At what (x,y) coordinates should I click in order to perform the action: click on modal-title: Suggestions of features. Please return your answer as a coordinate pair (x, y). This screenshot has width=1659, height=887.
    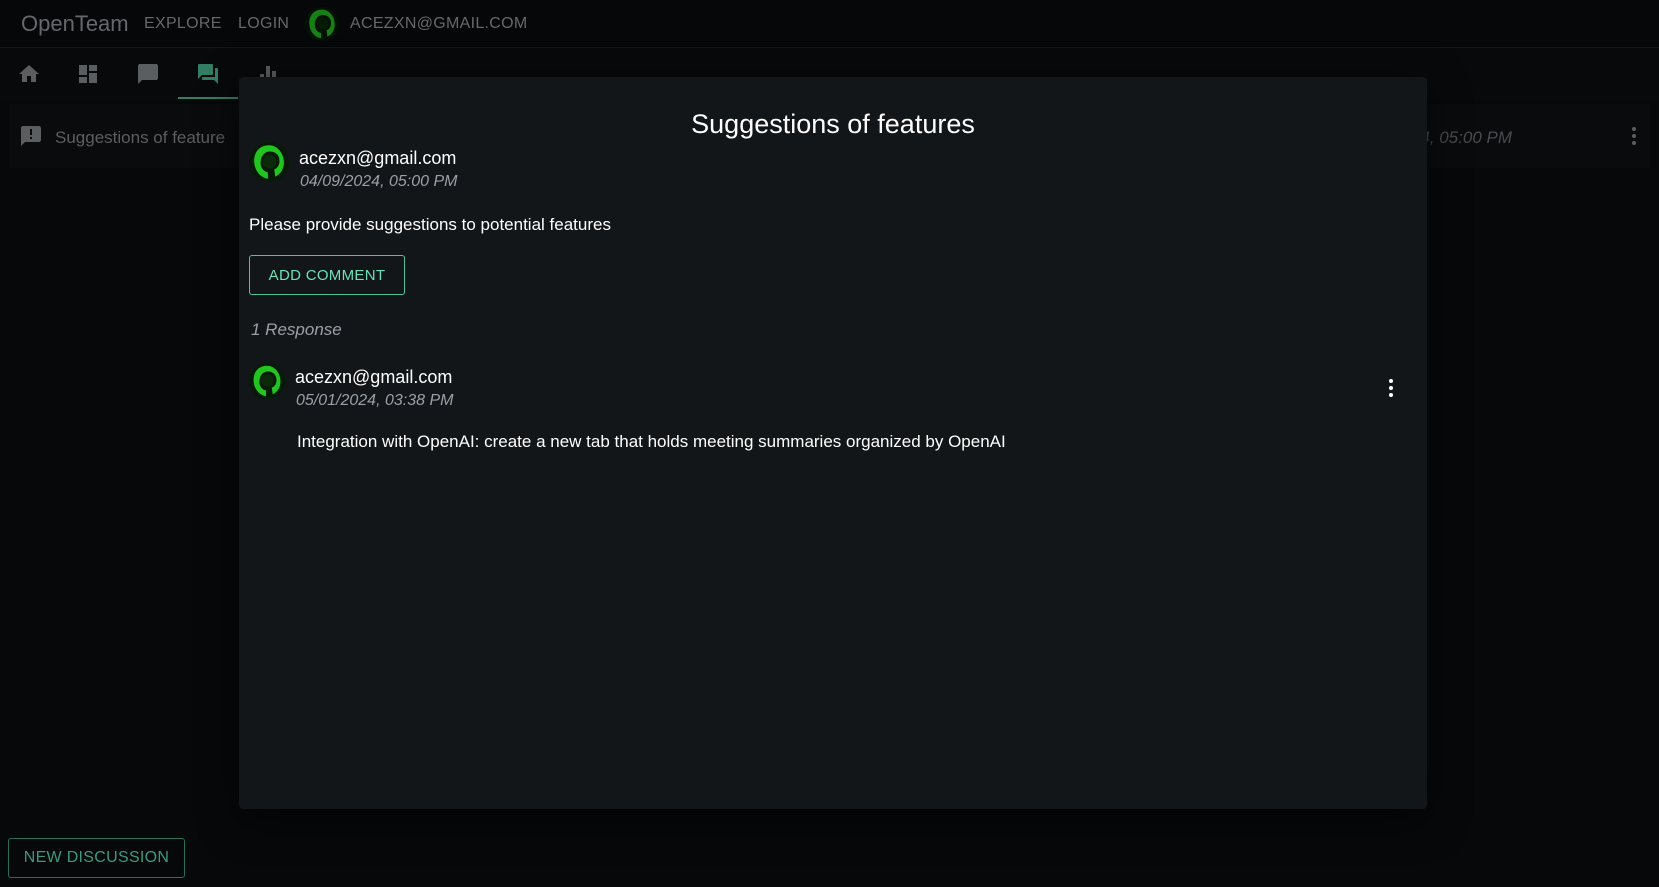
    Looking at the image, I should click on (833, 124).